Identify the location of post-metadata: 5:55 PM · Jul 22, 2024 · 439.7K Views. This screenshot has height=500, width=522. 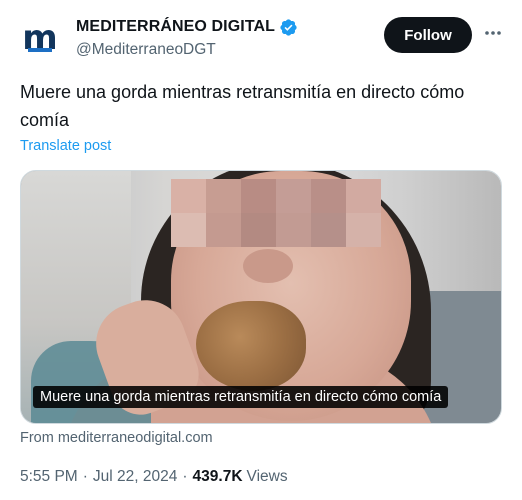
(154, 477).